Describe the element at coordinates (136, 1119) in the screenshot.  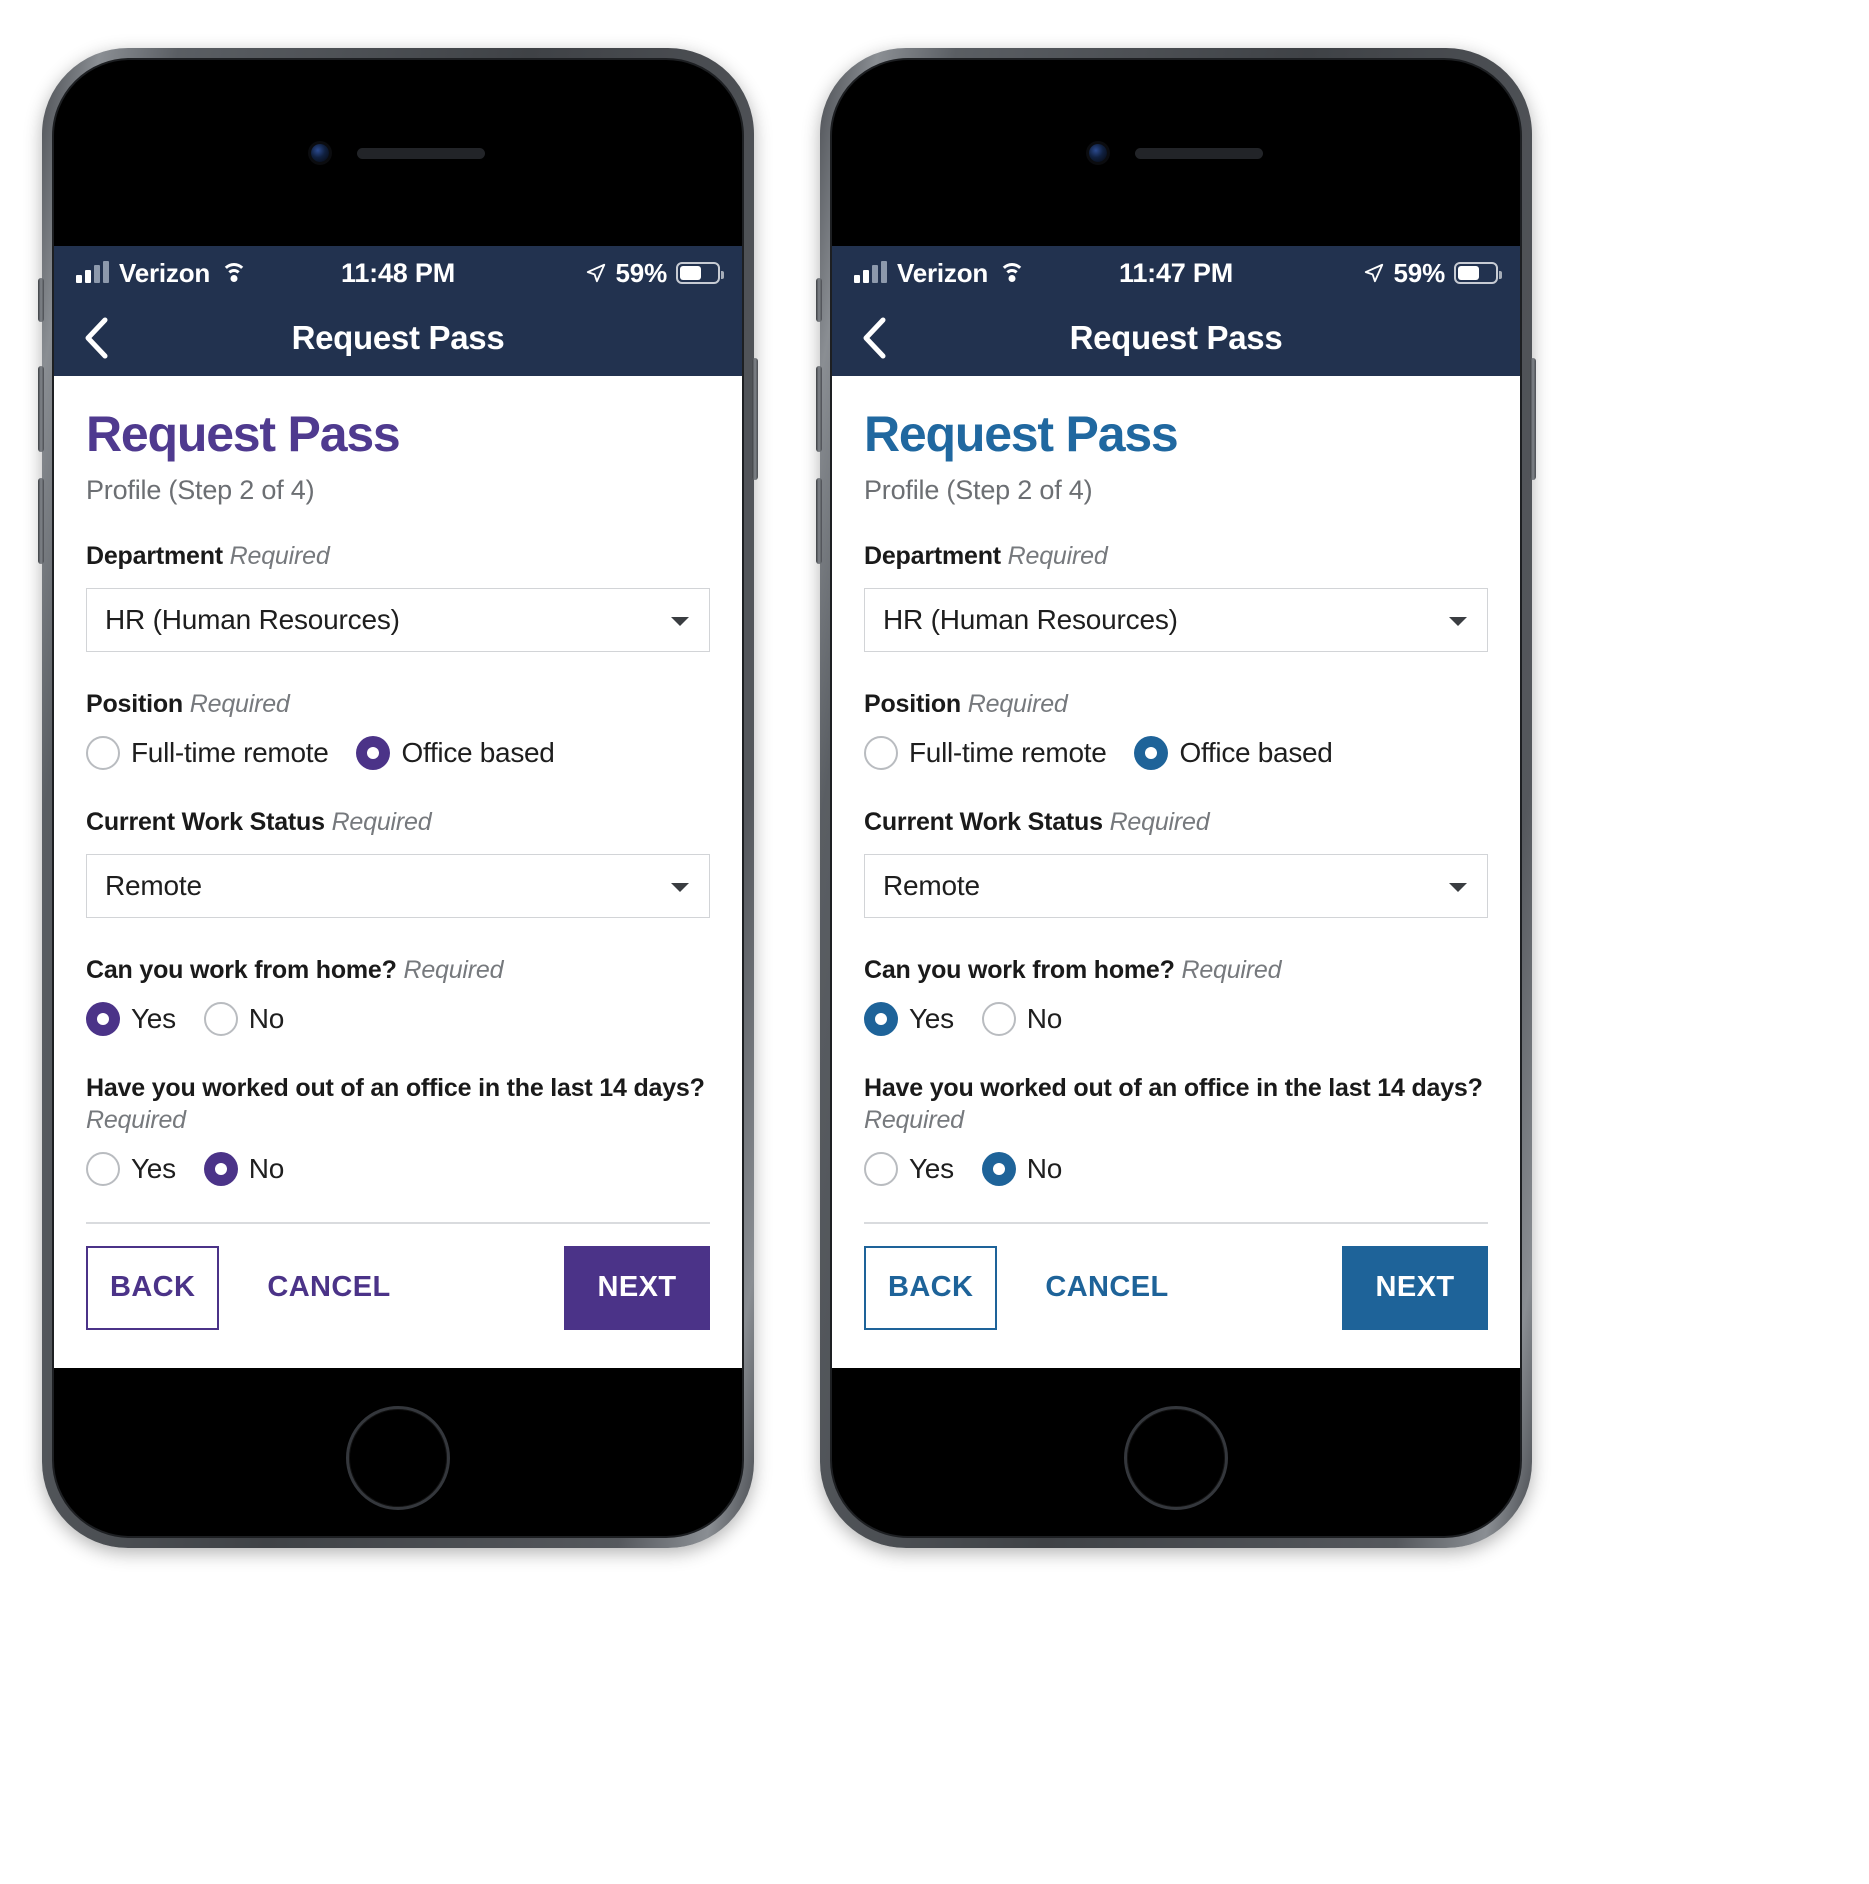
I see `office-14-days-required-text: Required` at that location.